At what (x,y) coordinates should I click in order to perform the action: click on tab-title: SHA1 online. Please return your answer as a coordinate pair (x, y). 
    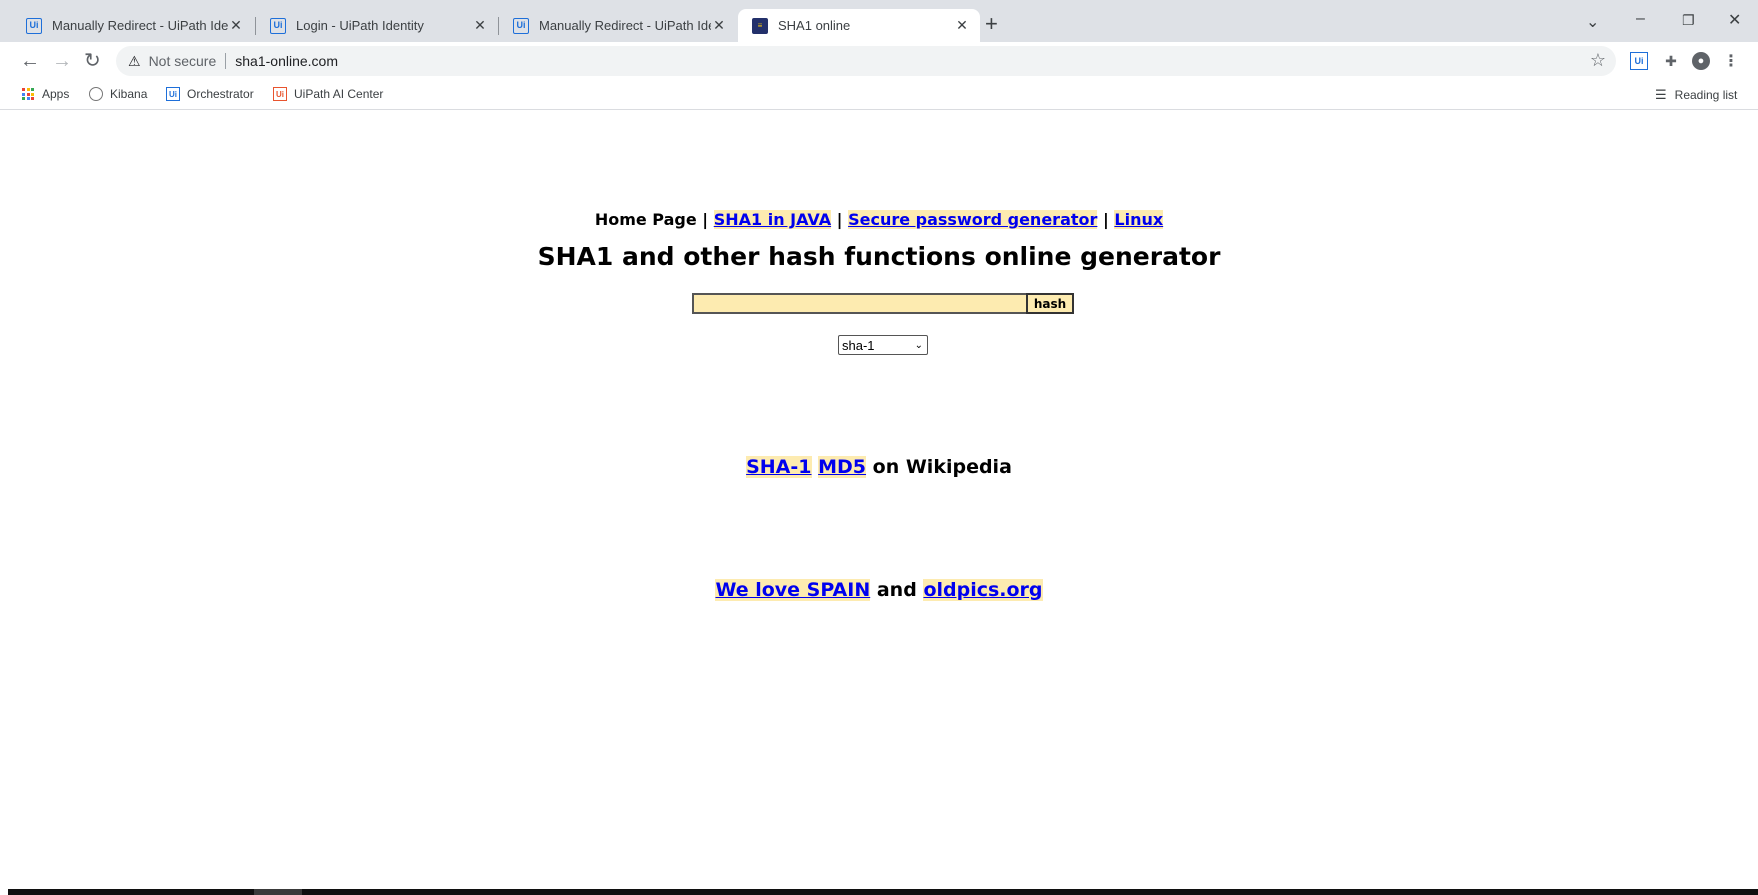
    Looking at the image, I should click on (814, 25).